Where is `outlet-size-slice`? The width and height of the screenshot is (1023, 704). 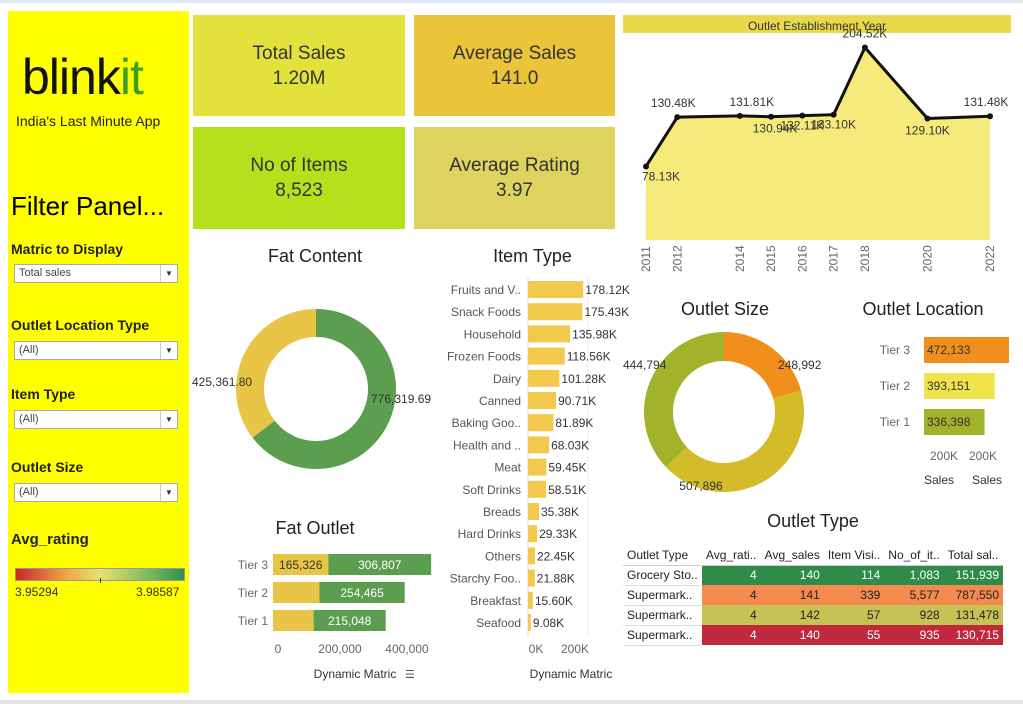 outlet-size-slice is located at coordinates (684, 399).